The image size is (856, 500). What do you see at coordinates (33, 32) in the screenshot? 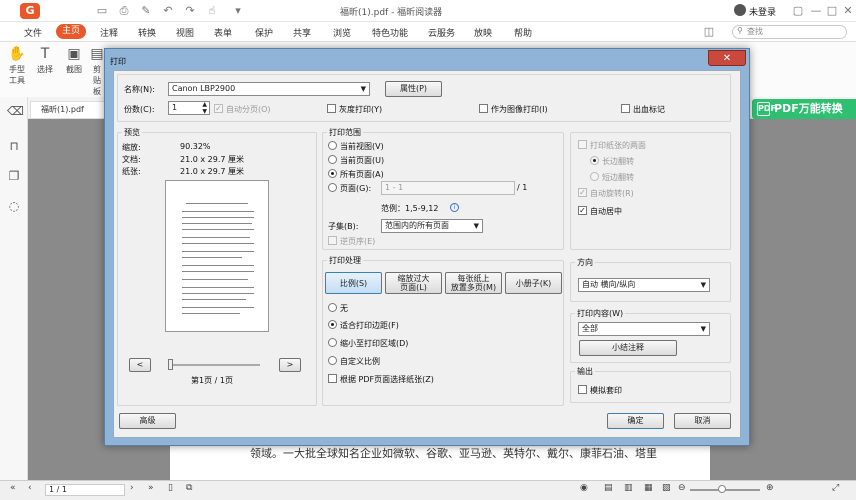
I see `menu-file: 文件` at bounding box center [33, 32].